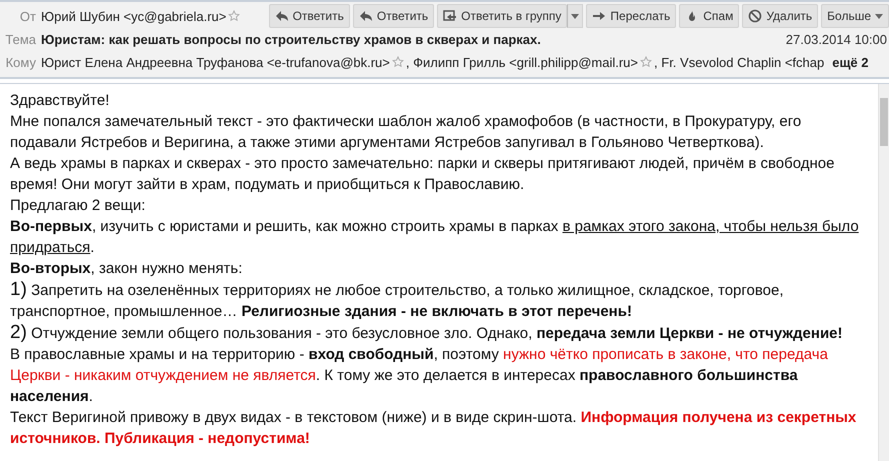 This screenshot has width=889, height=461. What do you see at coordinates (855, 16) in the screenshot?
I see `more-button: Больше` at bounding box center [855, 16].